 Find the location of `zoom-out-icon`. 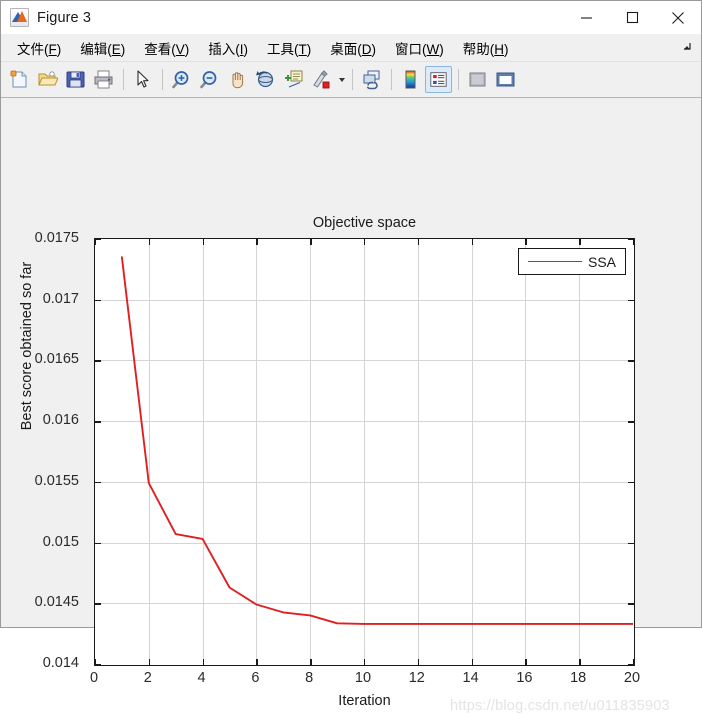

zoom-out-icon is located at coordinates (209, 79).